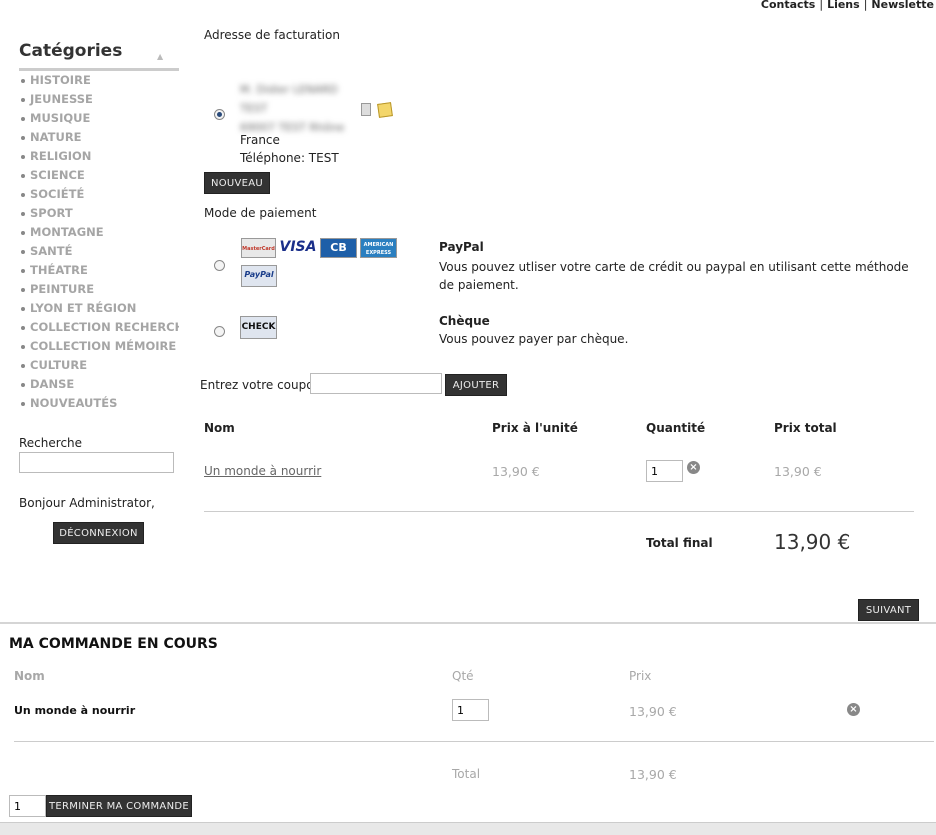 The image size is (936, 835). Describe the element at coordinates (812, 542) in the screenshot. I see `total-final-value: 13,90 €` at that location.